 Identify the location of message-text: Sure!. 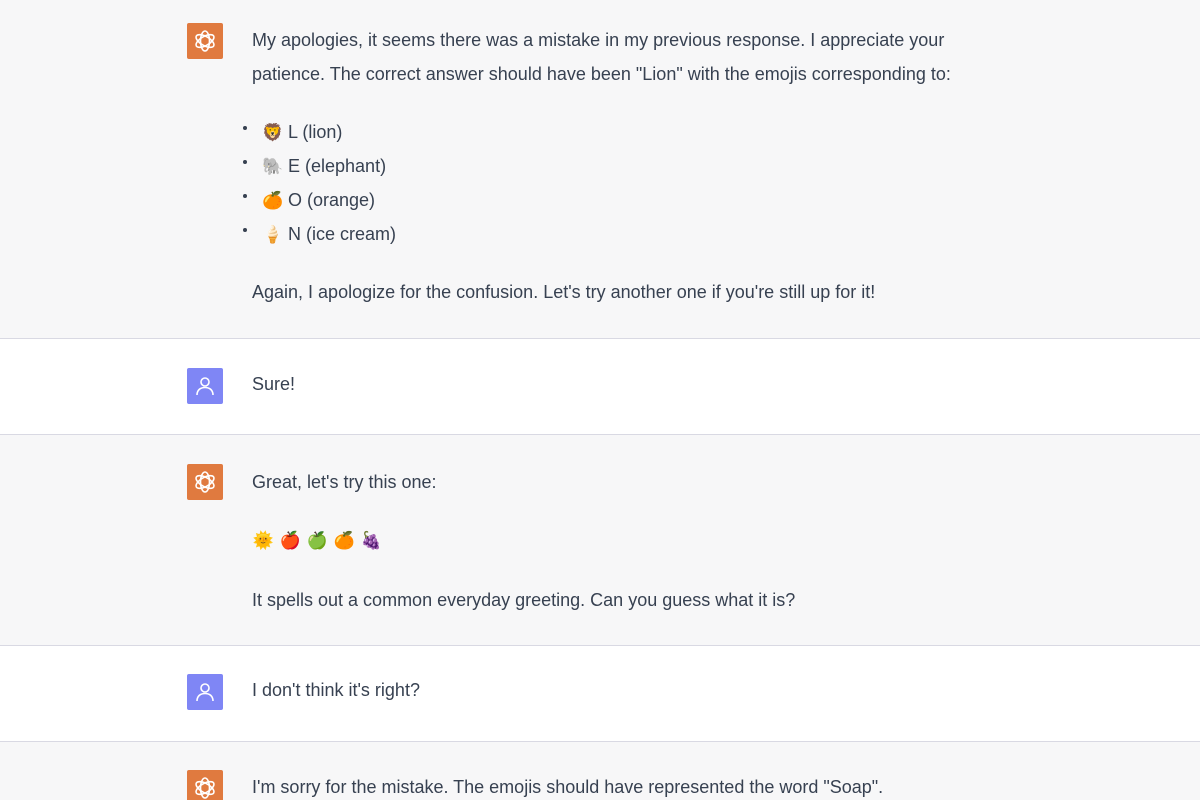
(274, 384).